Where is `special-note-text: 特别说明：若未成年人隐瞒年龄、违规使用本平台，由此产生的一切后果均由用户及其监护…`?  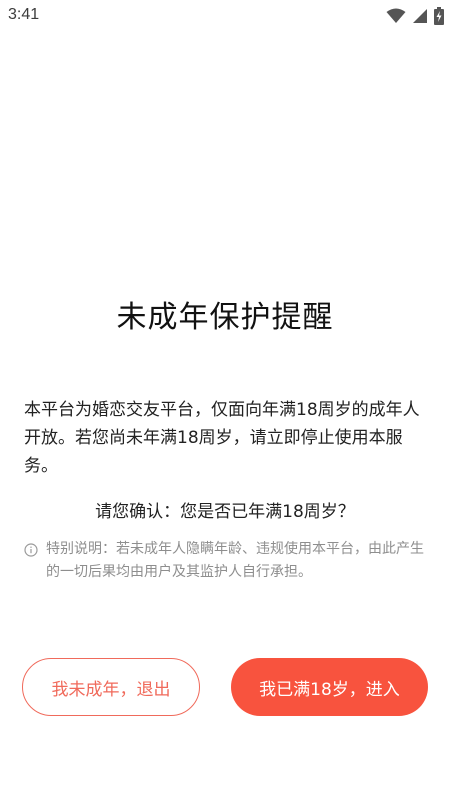 special-note-text: 特别说明：若未成年人隐瞒年龄、违规使用本平台，由此产生的一切后果均由用户及其监护… is located at coordinates (235, 560).